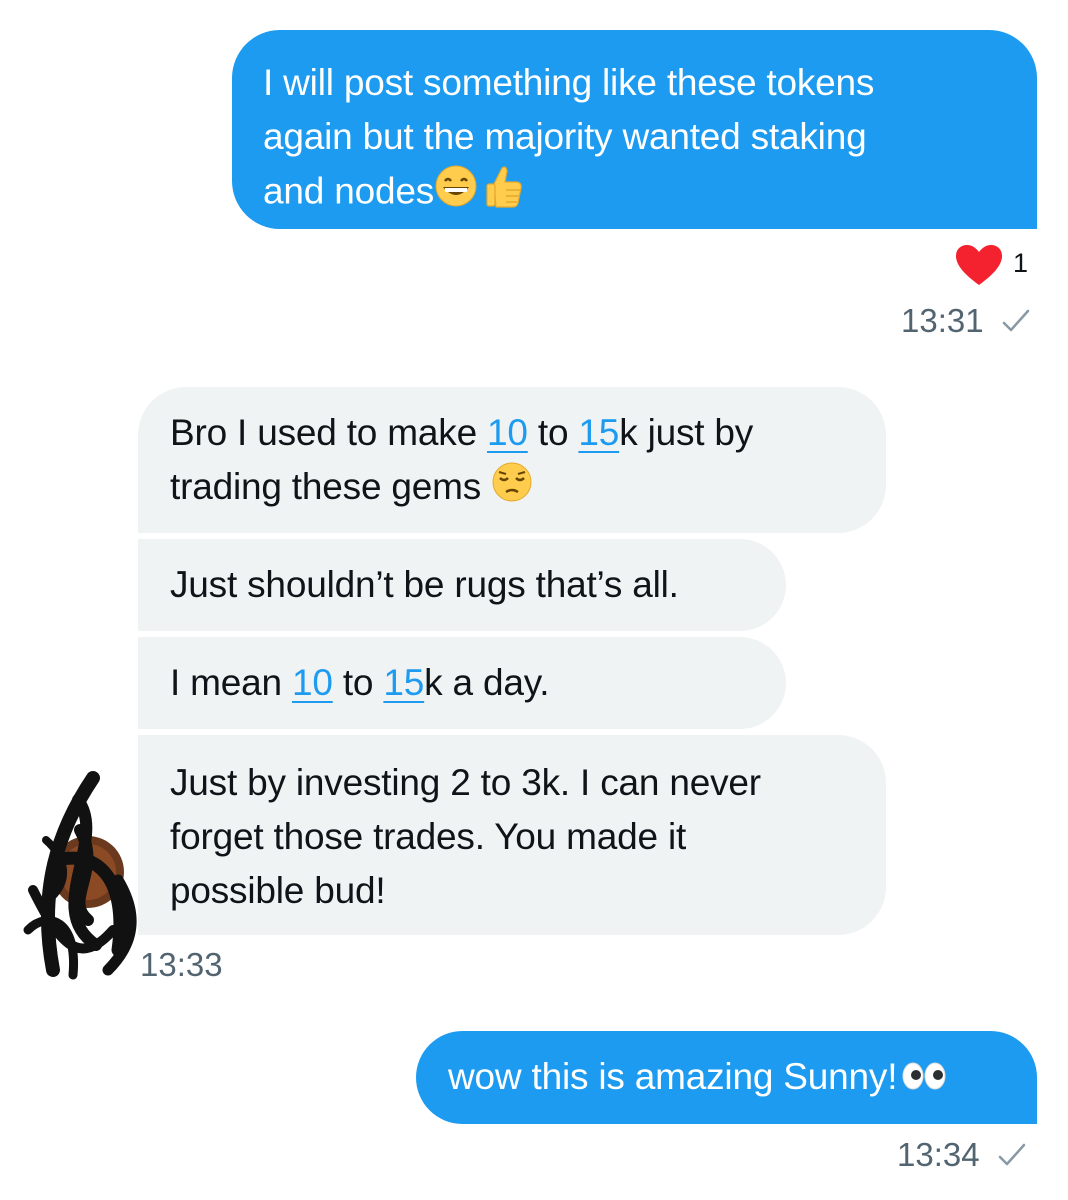 The image size is (1068, 1200). I want to click on eyes-icon, so click(924, 1079).